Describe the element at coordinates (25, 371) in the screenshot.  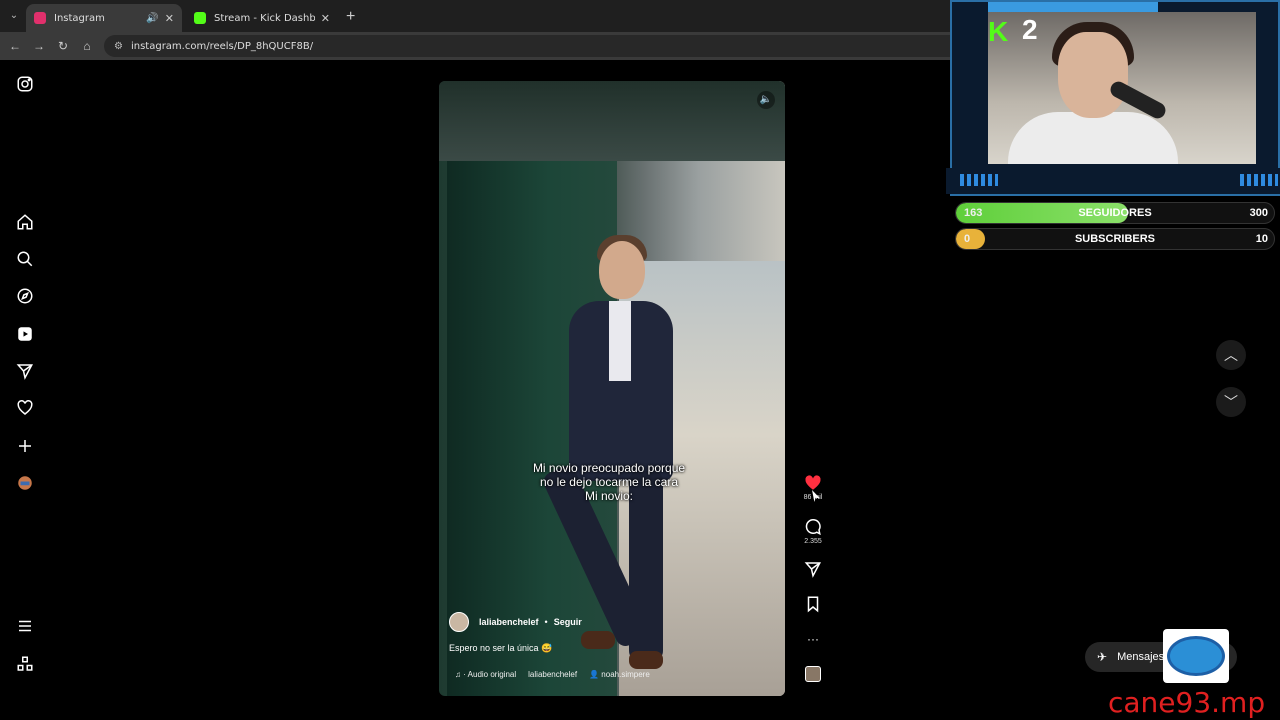
I see `messages-send-icon` at that location.